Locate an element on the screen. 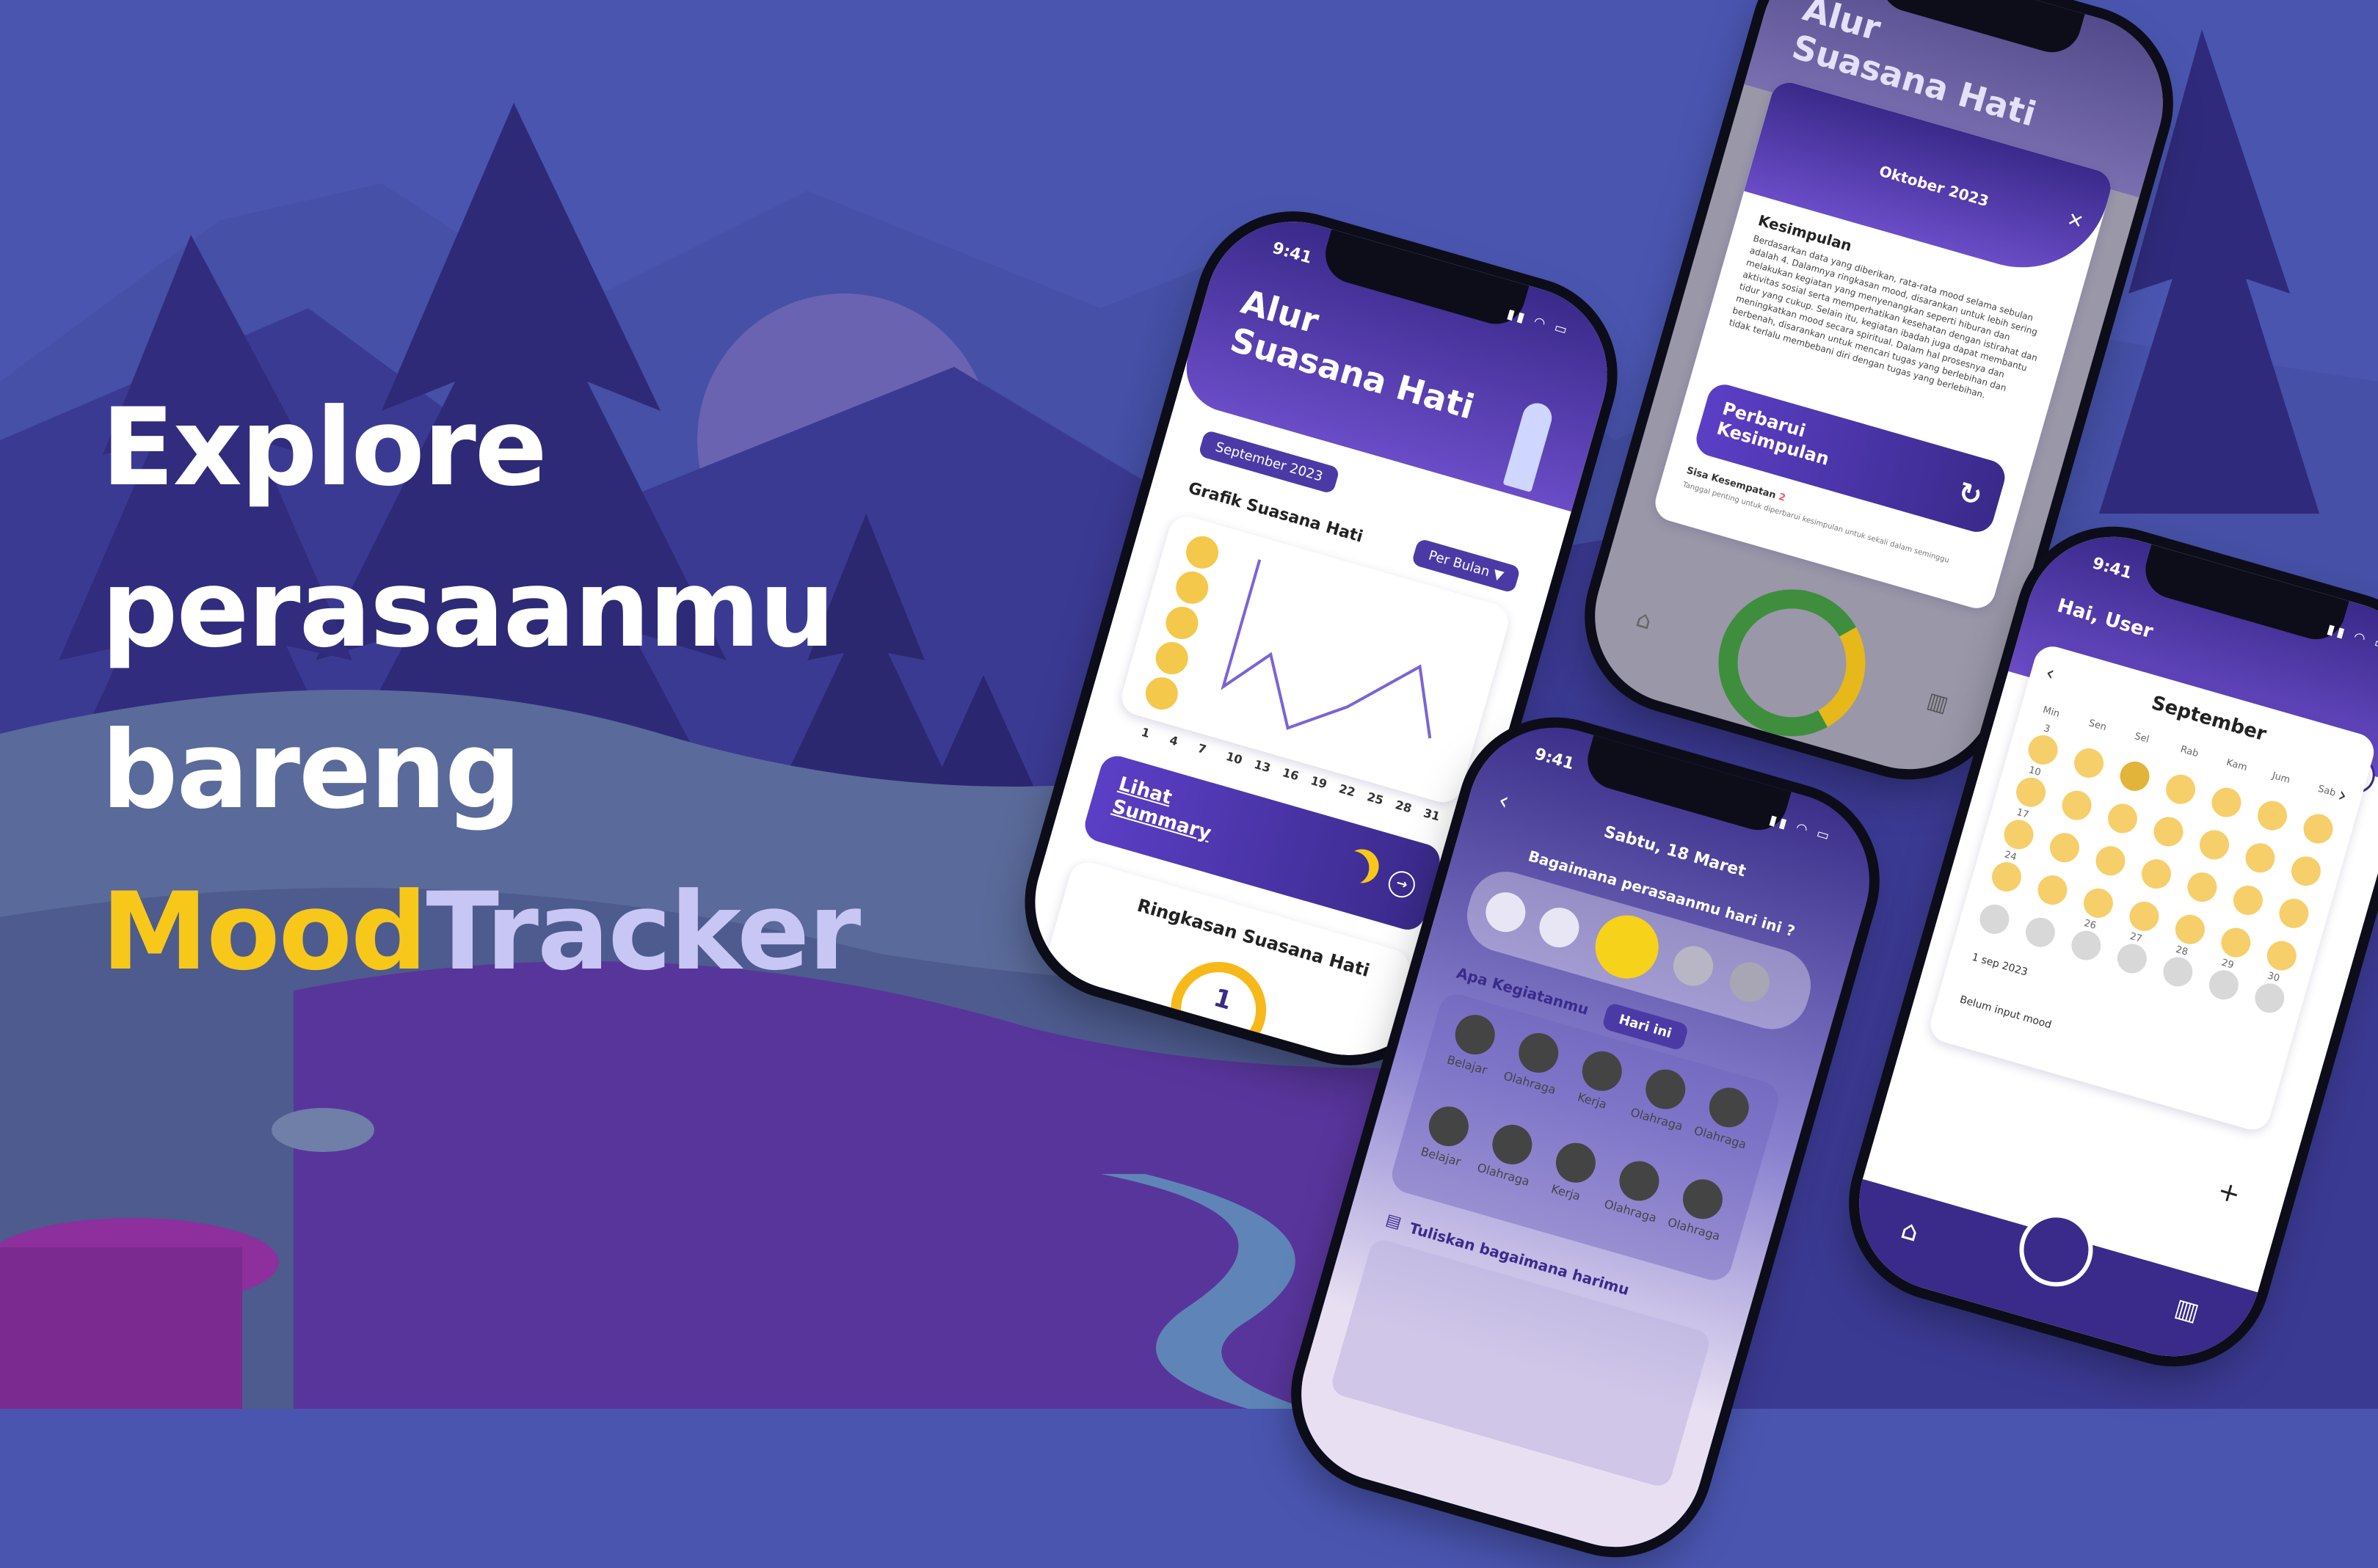 This screenshot has width=2378, height=1568. mood-line-series is located at coordinates (1326, 649).